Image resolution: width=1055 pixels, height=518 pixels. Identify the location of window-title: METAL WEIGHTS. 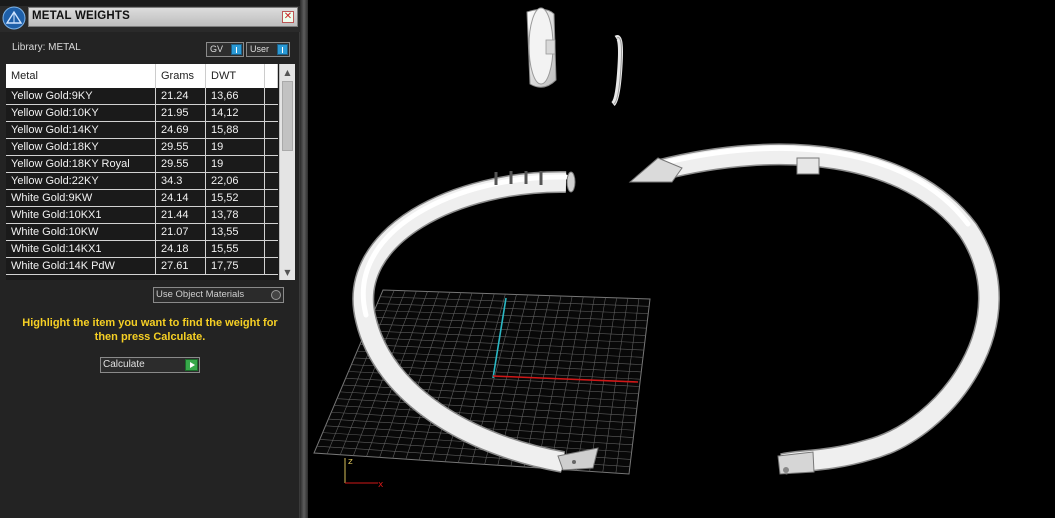
(81, 16).